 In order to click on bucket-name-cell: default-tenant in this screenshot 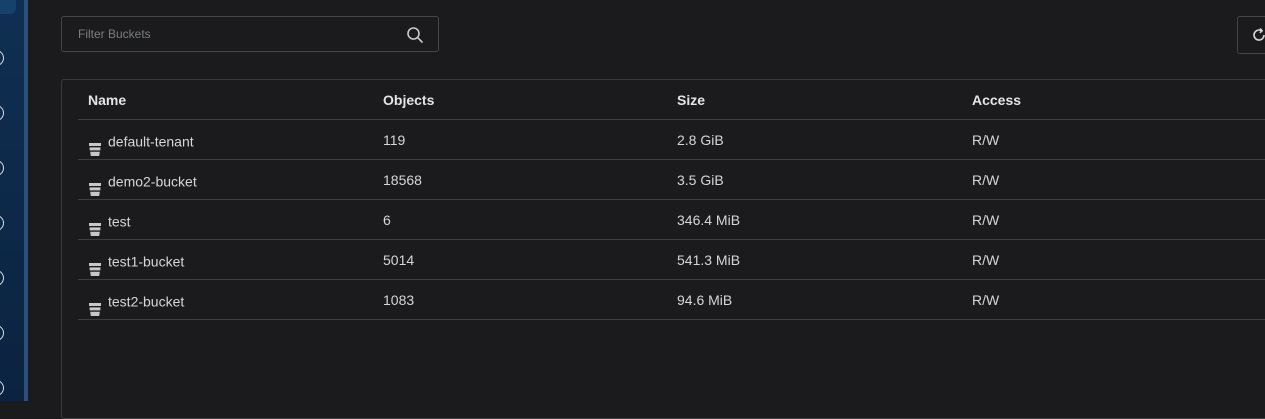, I will do `click(141, 139)`.